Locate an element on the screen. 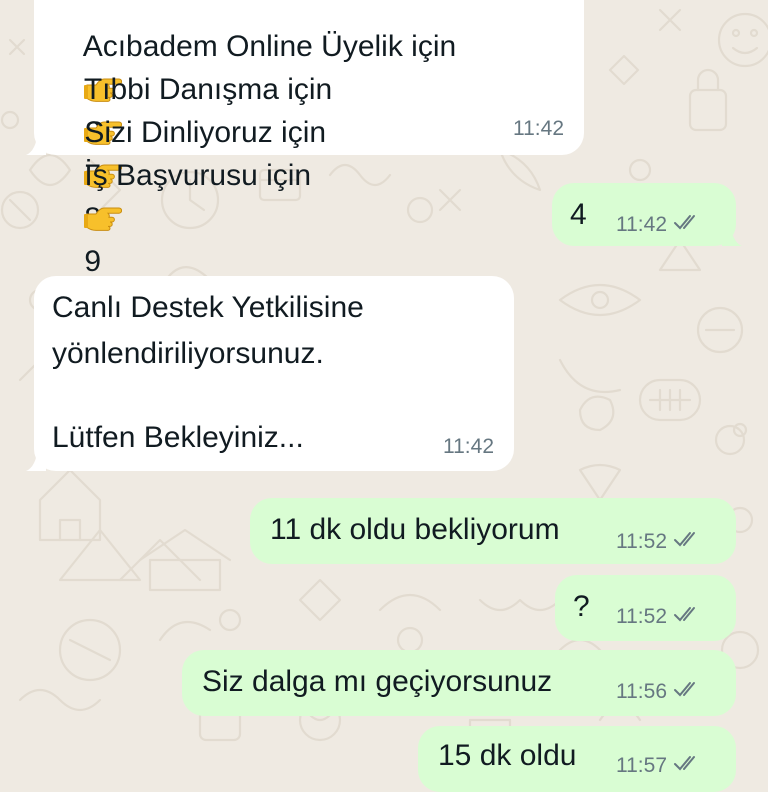 The height and width of the screenshot is (792, 768). outgoing-bubble-tail is located at coordinates (732, 234).